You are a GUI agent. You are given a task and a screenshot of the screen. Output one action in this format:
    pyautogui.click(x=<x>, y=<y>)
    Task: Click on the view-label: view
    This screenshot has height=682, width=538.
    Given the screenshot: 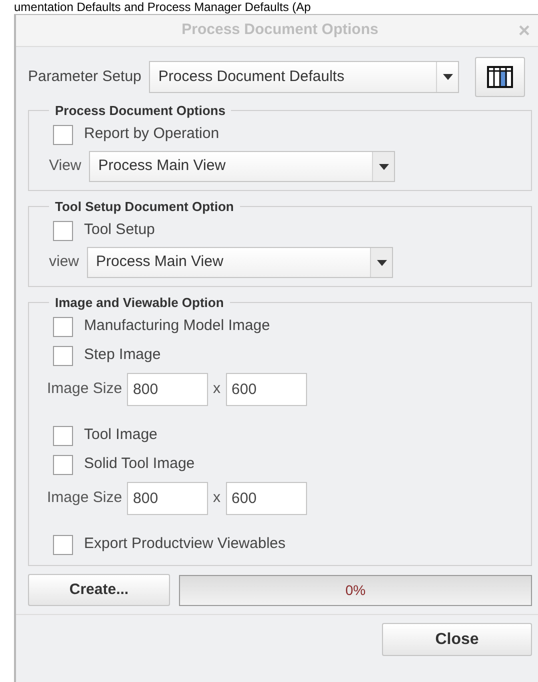 What is the action you would take?
    pyautogui.click(x=64, y=262)
    